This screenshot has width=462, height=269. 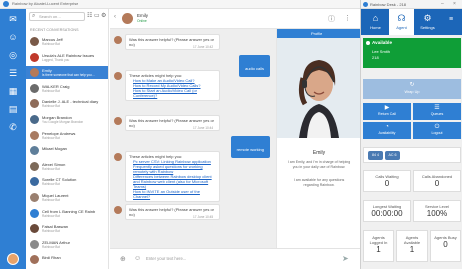 What do you see at coordinates (412, 246) in the screenshot?
I see `stat-agents-available: Agents Available 1` at bounding box center [412, 246].